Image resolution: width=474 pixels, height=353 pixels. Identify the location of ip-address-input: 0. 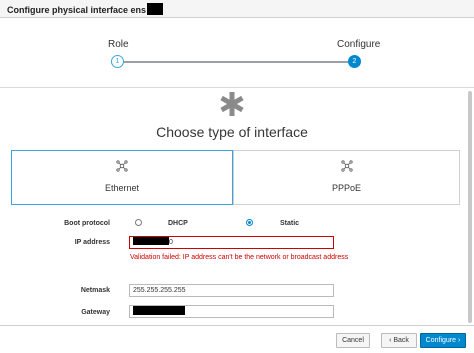
(231, 242).